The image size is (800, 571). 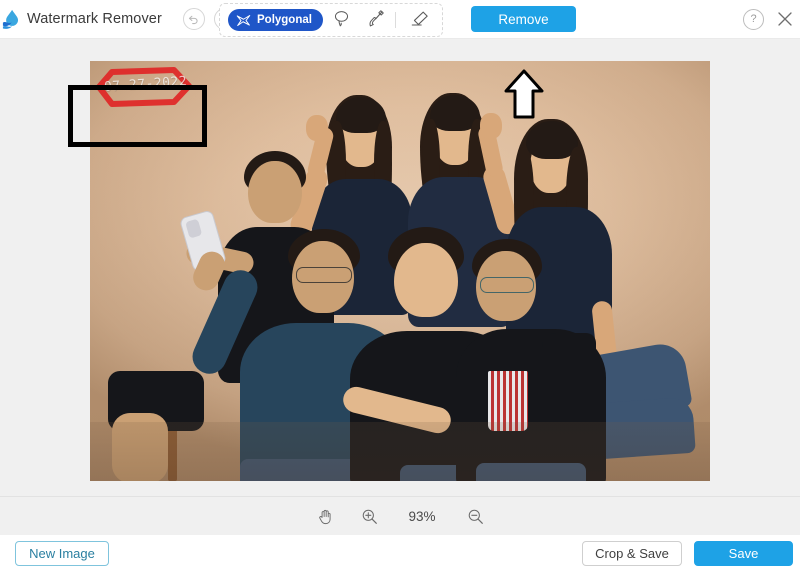 I want to click on up-arrow-annotation-icon, so click(x=524, y=94).